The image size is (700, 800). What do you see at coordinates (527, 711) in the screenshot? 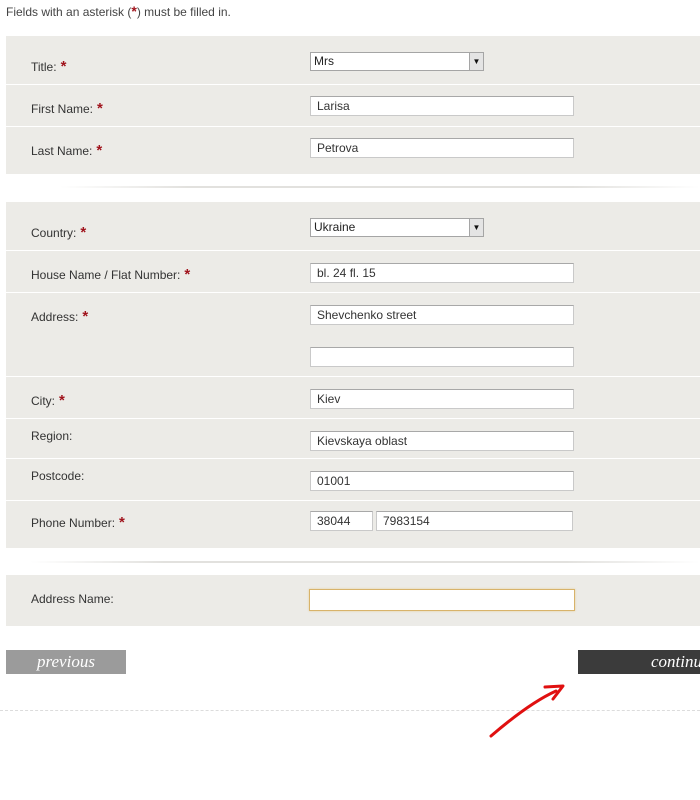
I see `red-arrow-icon` at bounding box center [527, 711].